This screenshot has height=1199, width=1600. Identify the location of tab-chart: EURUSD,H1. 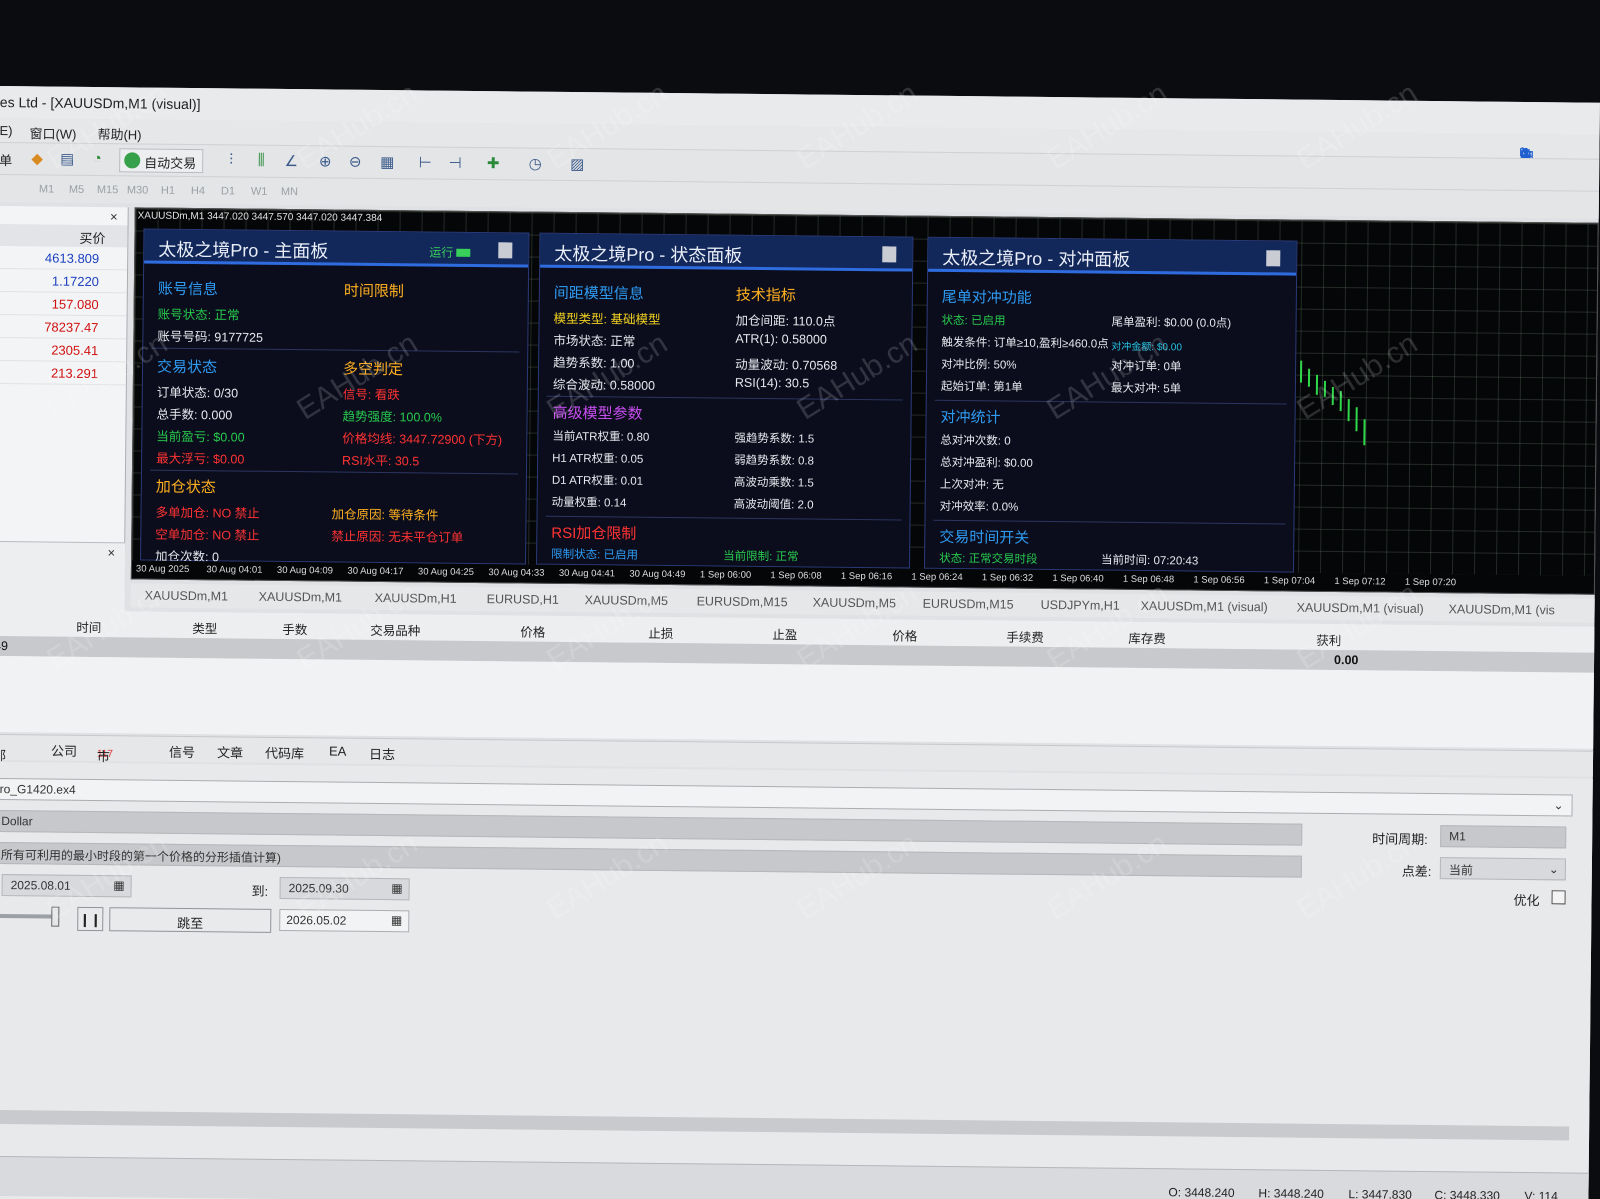
(523, 599).